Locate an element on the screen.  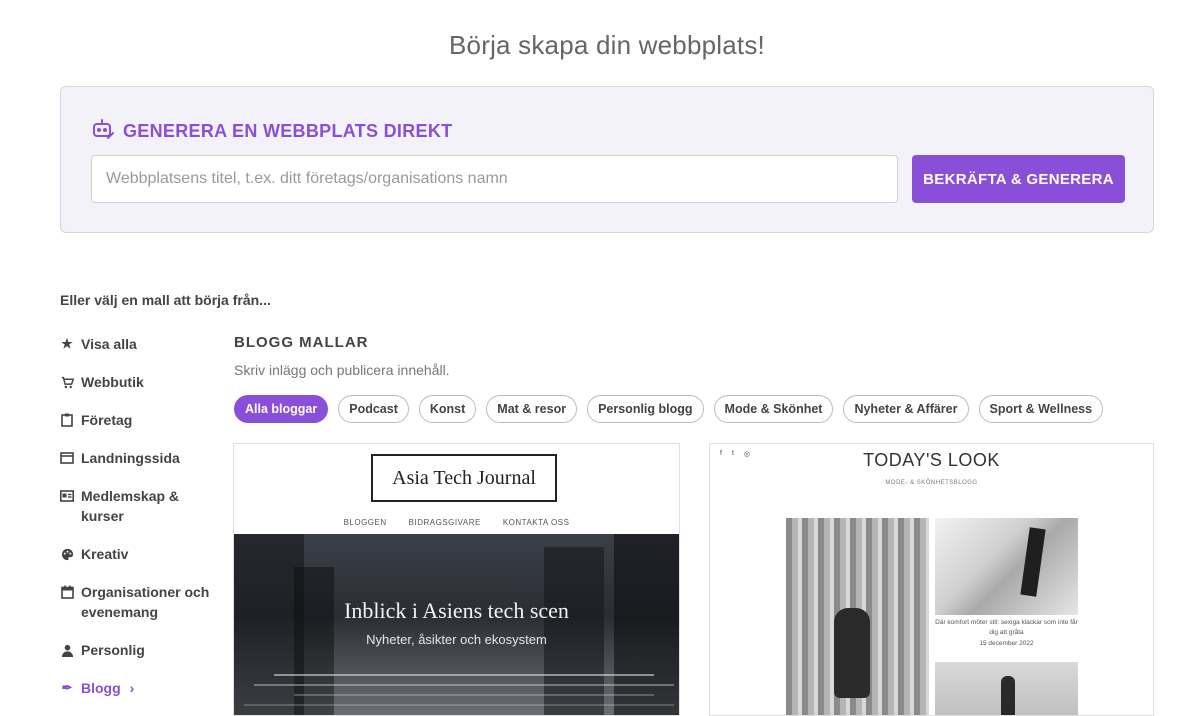
section-subtitle: Skriv inlägg och publicera innehåll. is located at coordinates (342, 370).